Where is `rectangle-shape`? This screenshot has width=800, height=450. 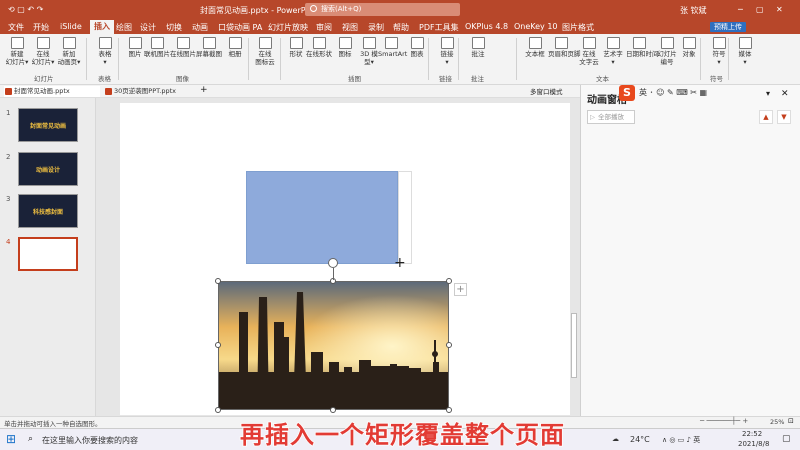 rectangle-shape is located at coordinates (322, 217).